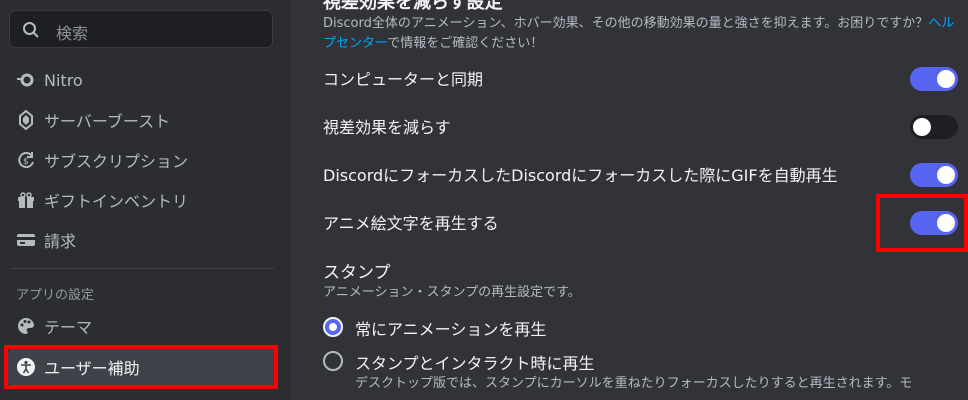  What do you see at coordinates (72, 33) in the screenshot?
I see `search-placeholder: 検索` at bounding box center [72, 33].